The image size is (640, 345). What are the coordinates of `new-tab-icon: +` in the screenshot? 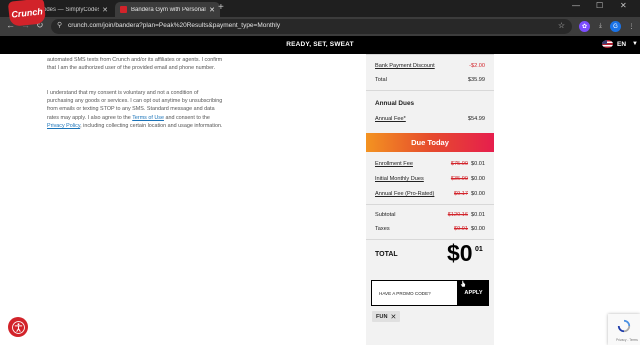 It's located at (221, 7).